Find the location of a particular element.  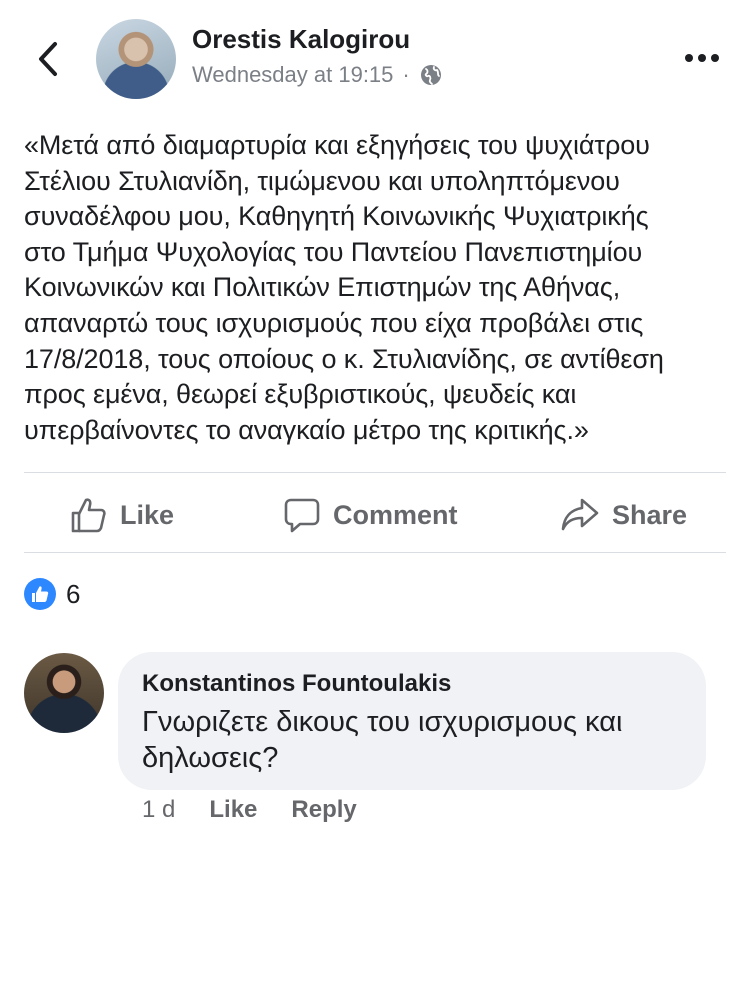

share-label: Share is located at coordinates (650, 514).